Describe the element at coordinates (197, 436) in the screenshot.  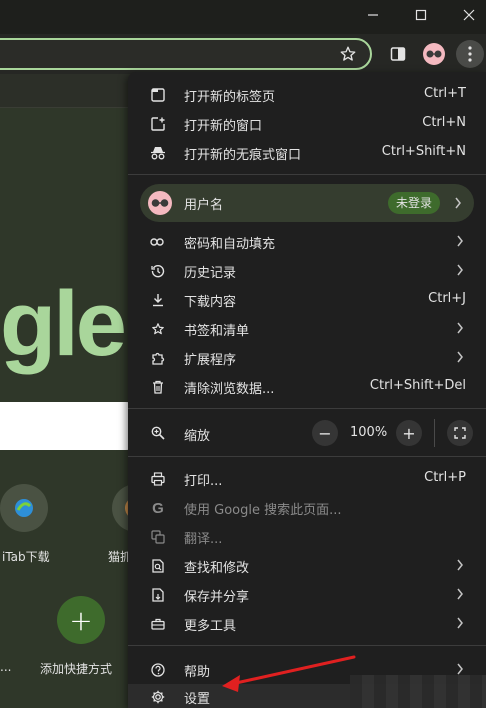
I see `zoom-label: 缩放` at that location.